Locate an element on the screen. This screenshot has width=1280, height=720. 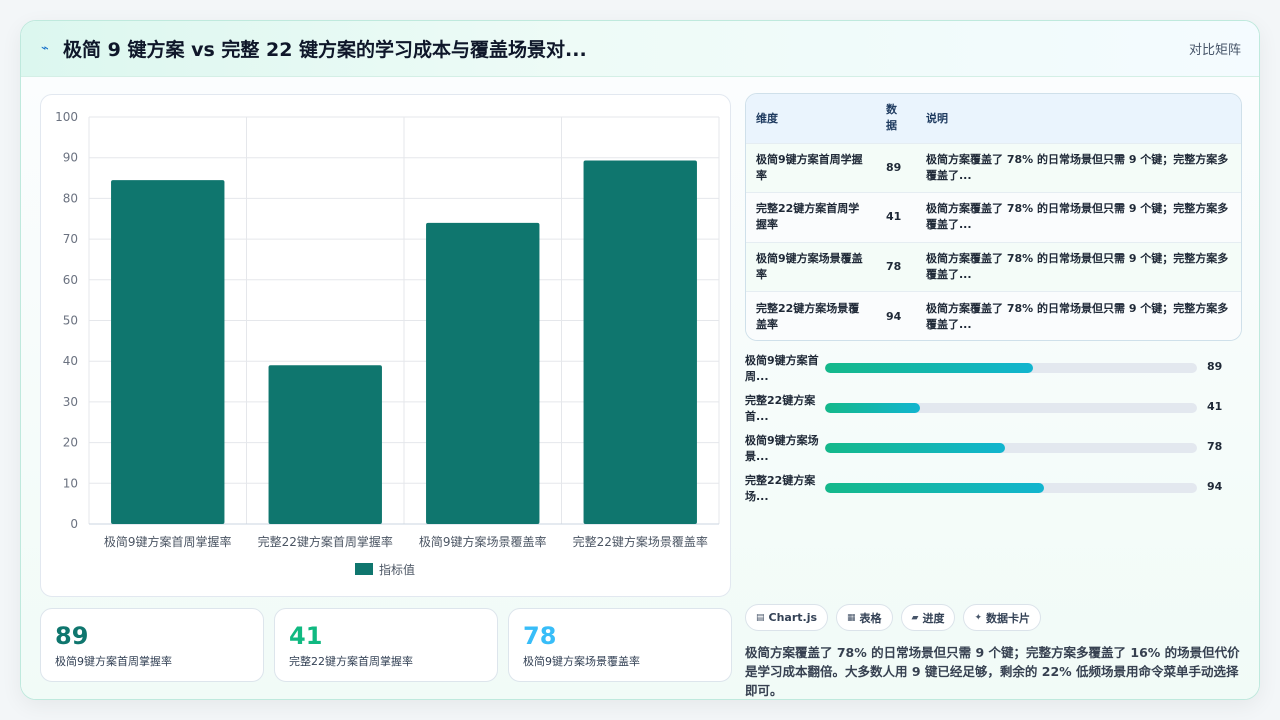
cell-value: 94 is located at coordinates (894, 316).